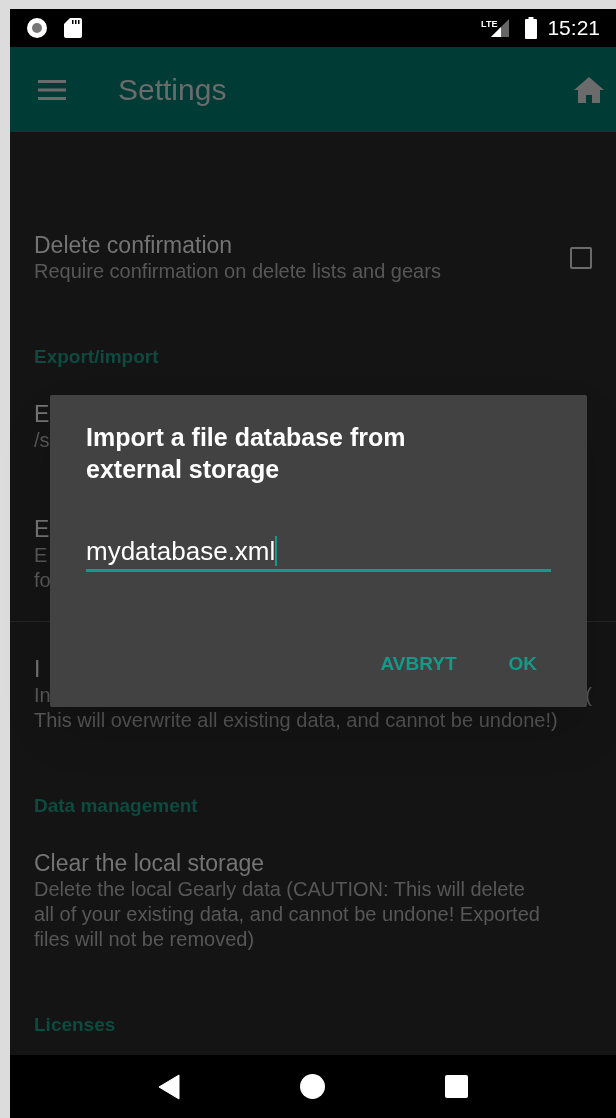 The image size is (616, 1118). I want to click on network-label: LTE, so click(489, 24).